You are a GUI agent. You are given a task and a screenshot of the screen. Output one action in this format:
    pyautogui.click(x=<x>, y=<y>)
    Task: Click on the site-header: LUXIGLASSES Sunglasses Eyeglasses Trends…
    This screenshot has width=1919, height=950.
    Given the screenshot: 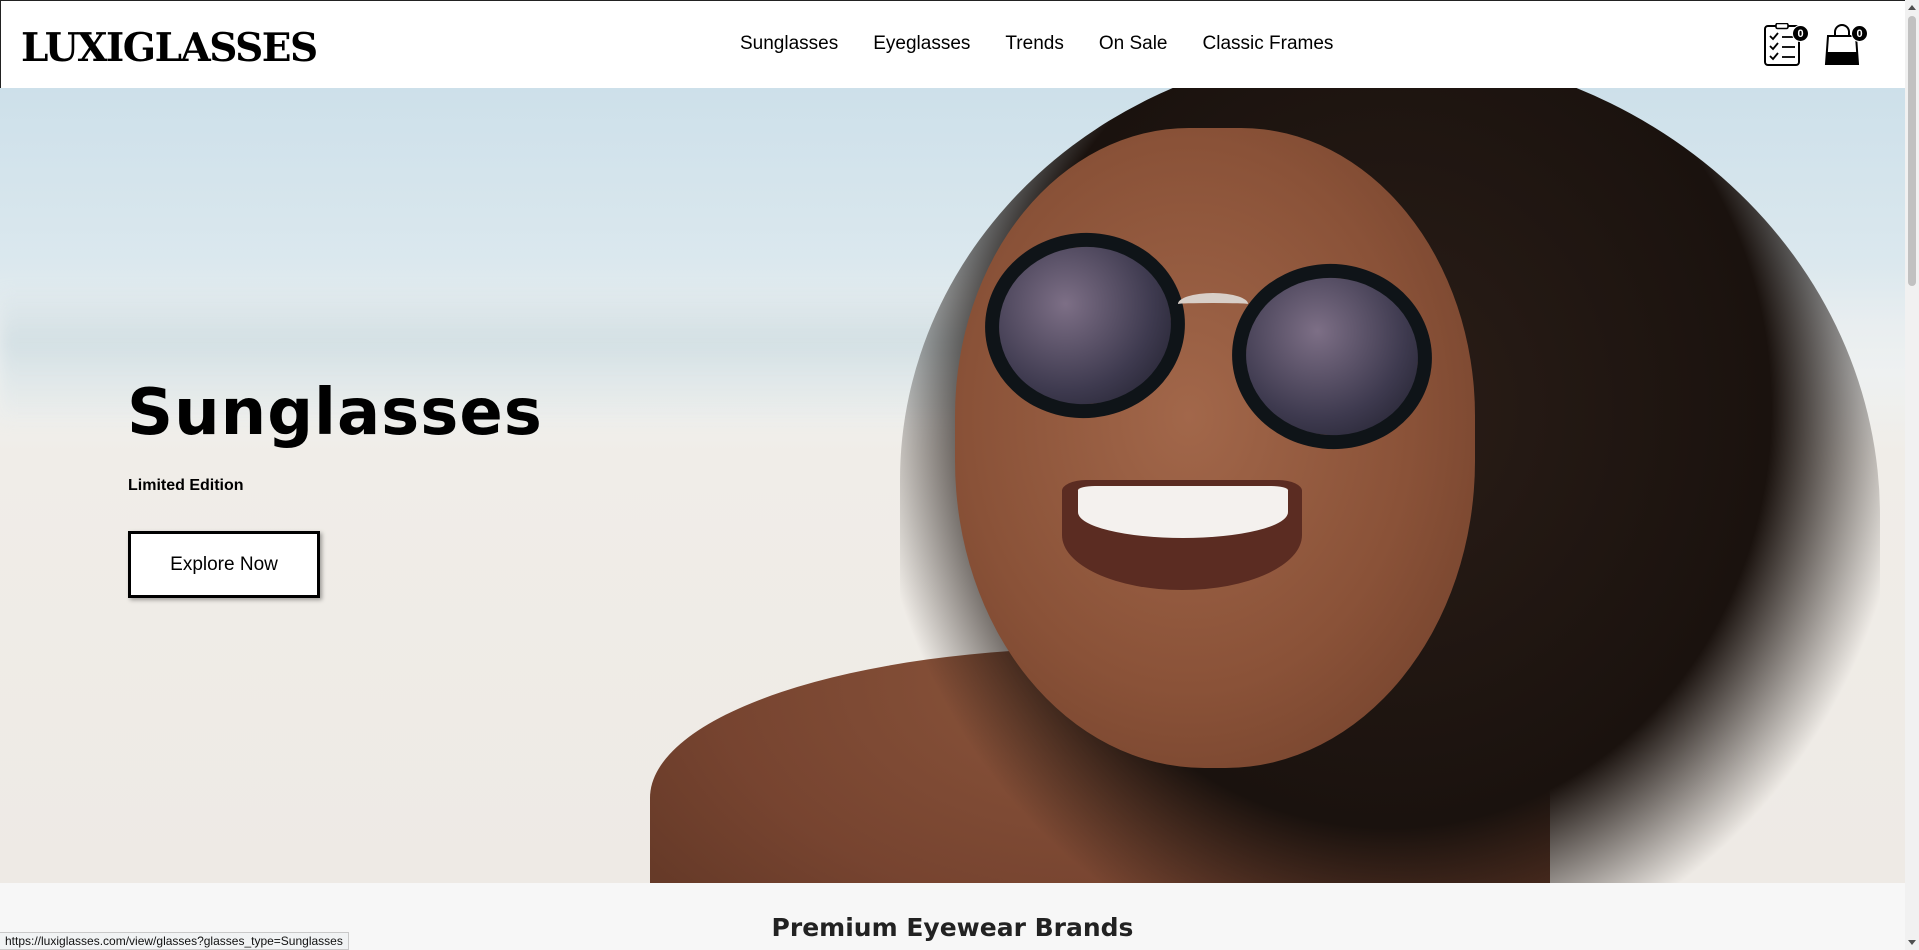 What is the action you would take?
    pyautogui.click(x=952, y=44)
    